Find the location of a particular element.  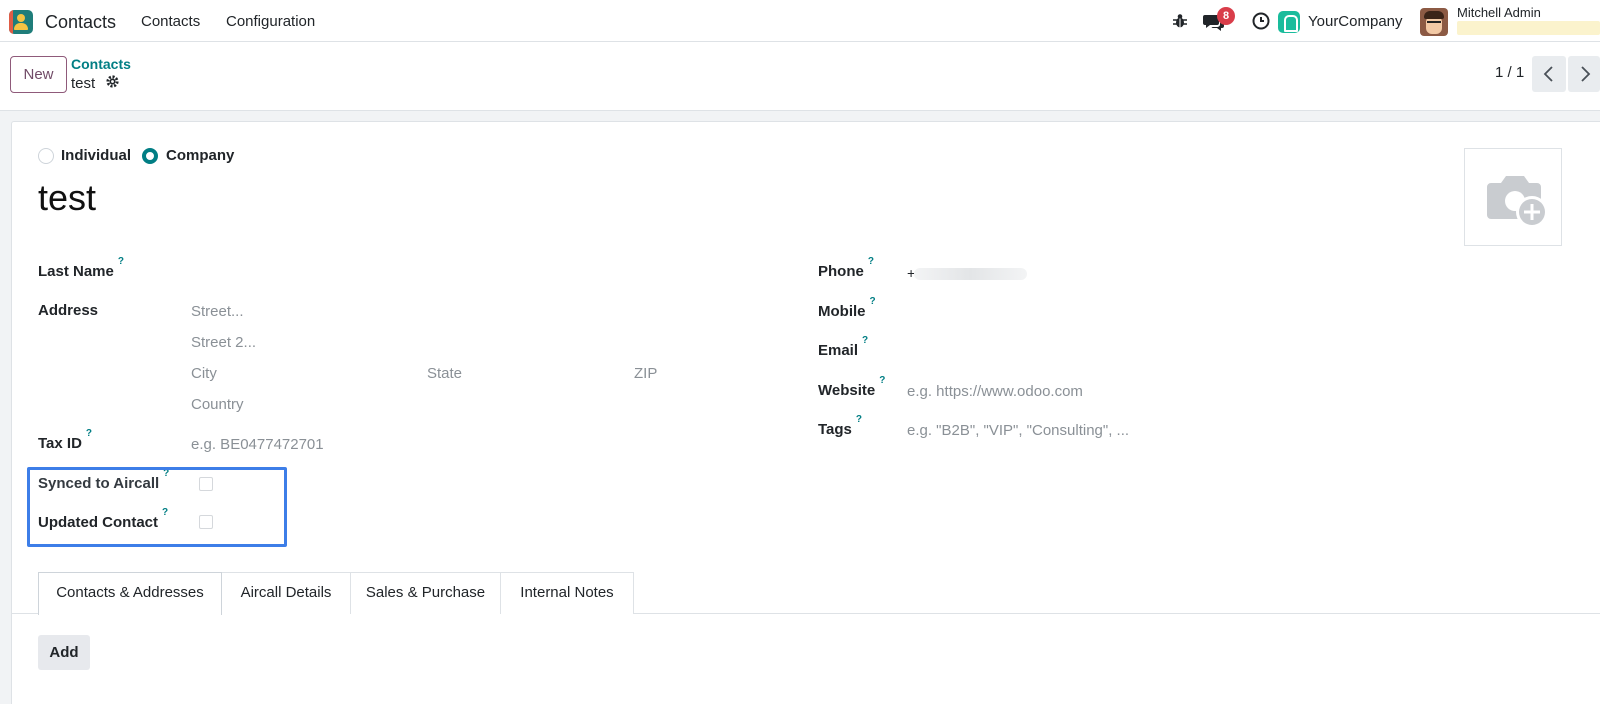

chevron-left-icon is located at coordinates (1548, 74).